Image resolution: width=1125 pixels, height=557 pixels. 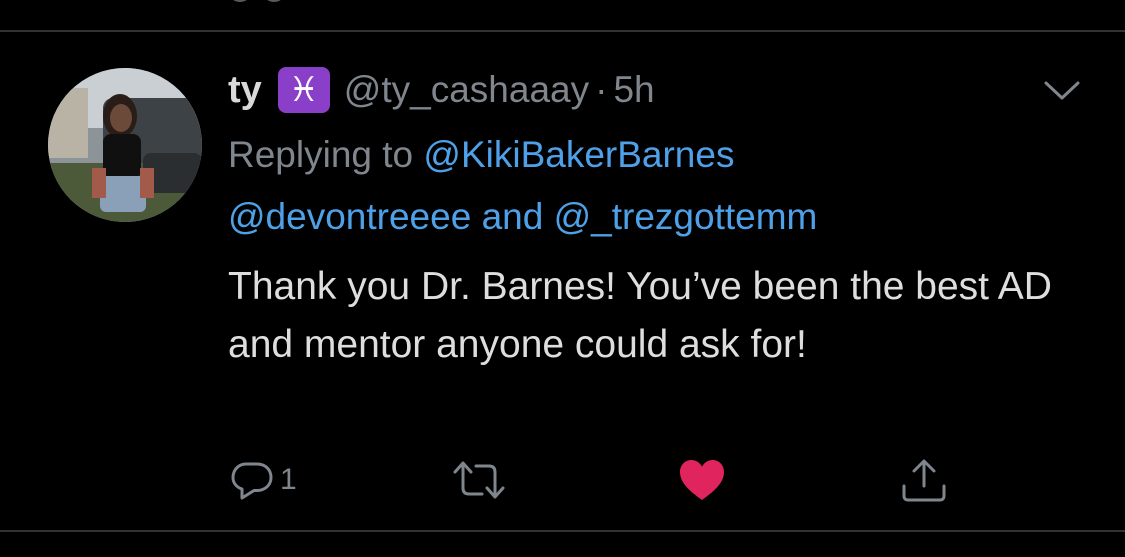 What do you see at coordinates (466, 90) in the screenshot?
I see `user-handle: @ty_cashaaay` at bounding box center [466, 90].